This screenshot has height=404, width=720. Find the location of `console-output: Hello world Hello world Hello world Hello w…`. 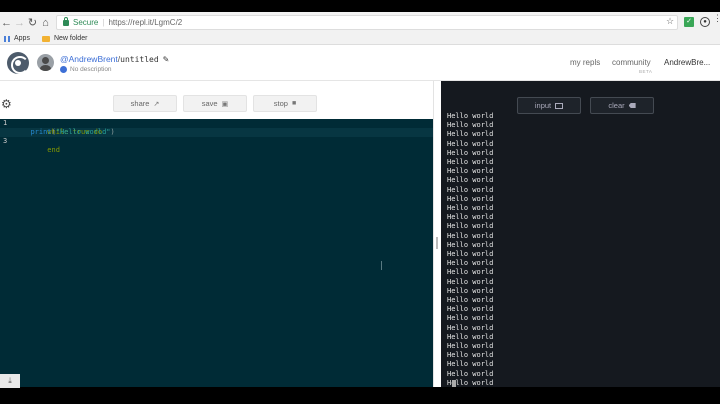

console-output: Hello world Hello world Hello world Hello w… is located at coordinates (470, 249).